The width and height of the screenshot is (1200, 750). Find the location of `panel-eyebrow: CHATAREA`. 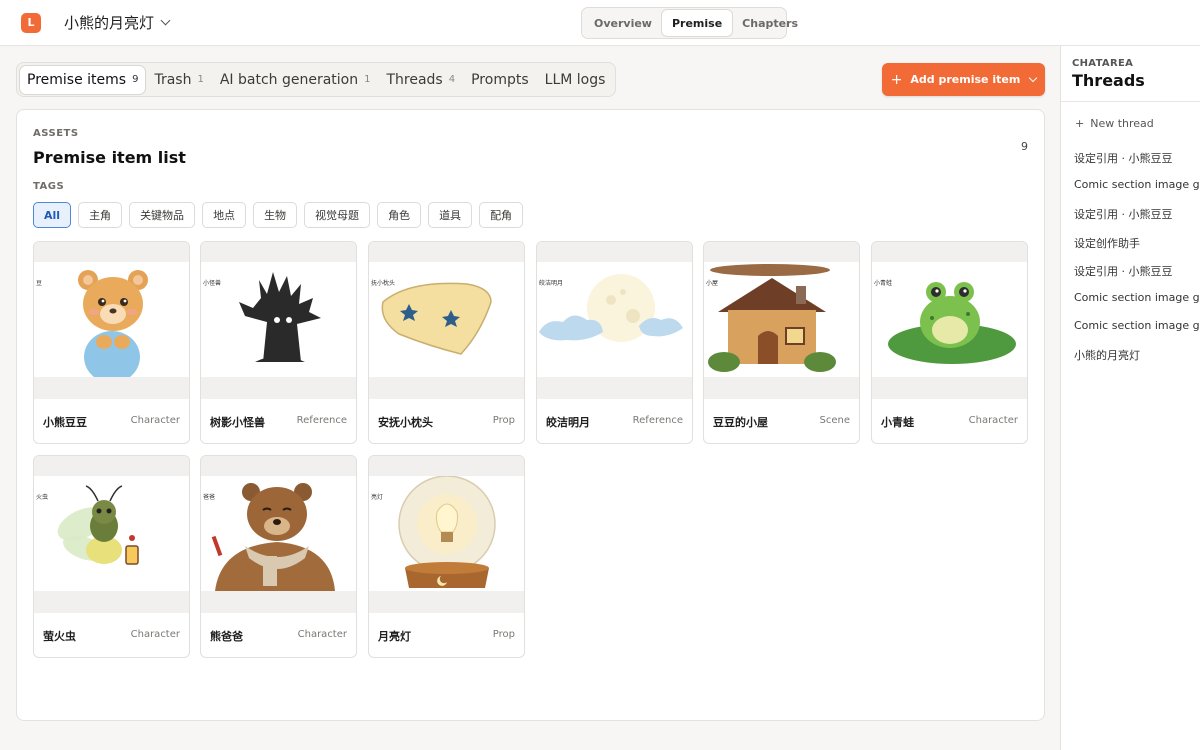

panel-eyebrow: CHATAREA is located at coordinates (1103, 63).